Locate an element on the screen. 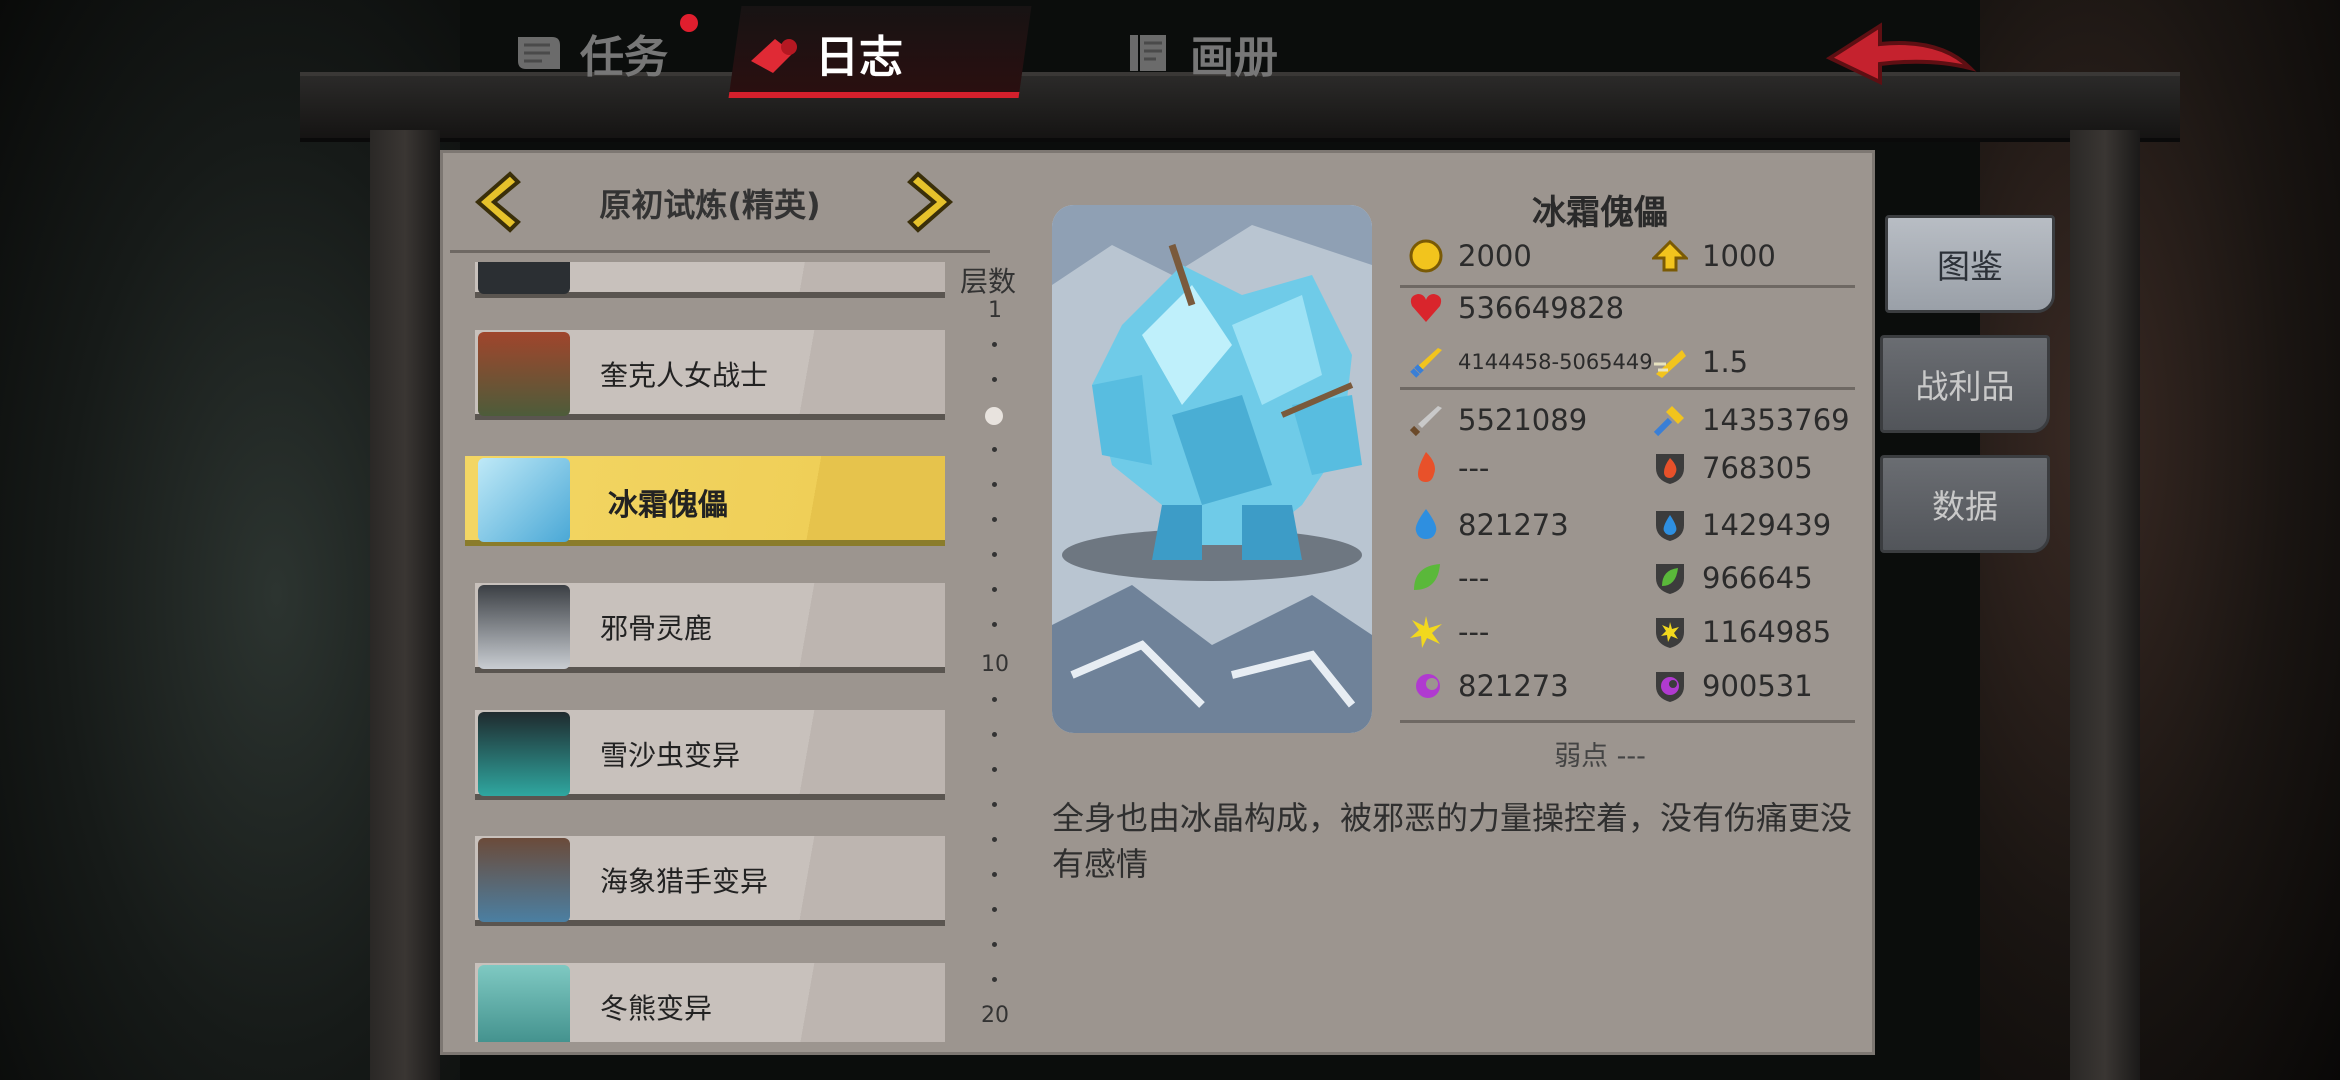  water-drop-icon is located at coordinates (1426, 524).